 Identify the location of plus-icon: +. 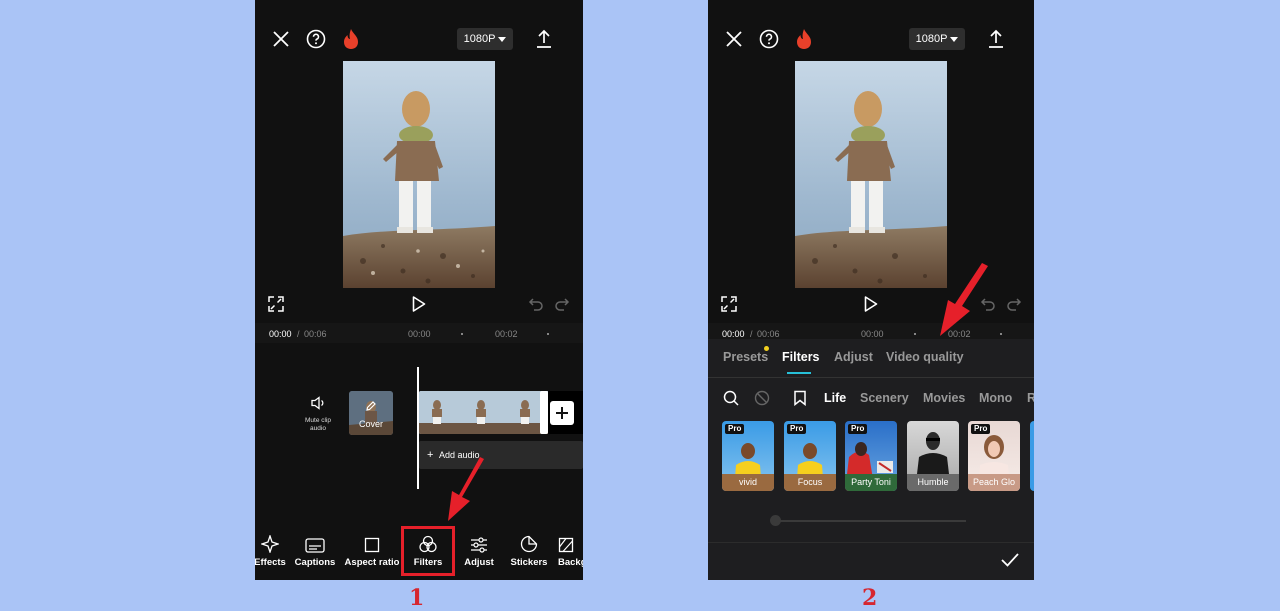
(430, 455).